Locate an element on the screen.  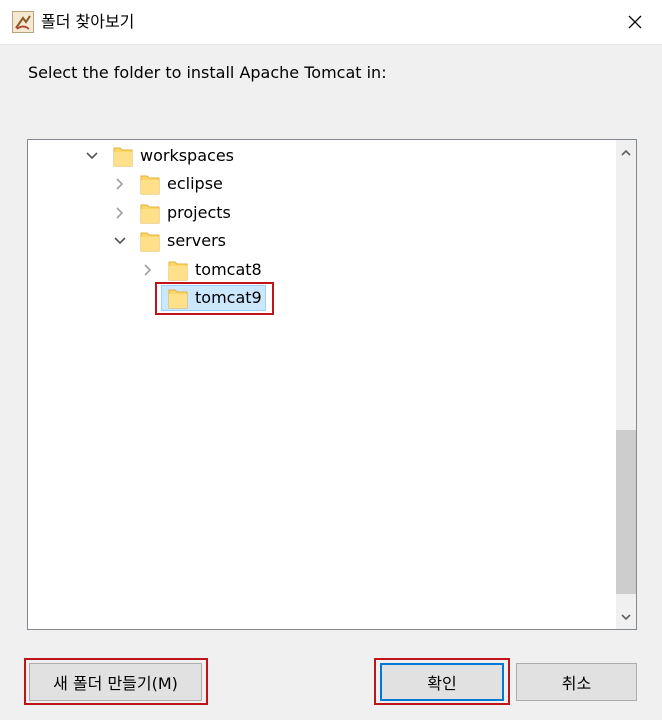
tree-item-workspaces: workspaces is located at coordinates (322, 156).